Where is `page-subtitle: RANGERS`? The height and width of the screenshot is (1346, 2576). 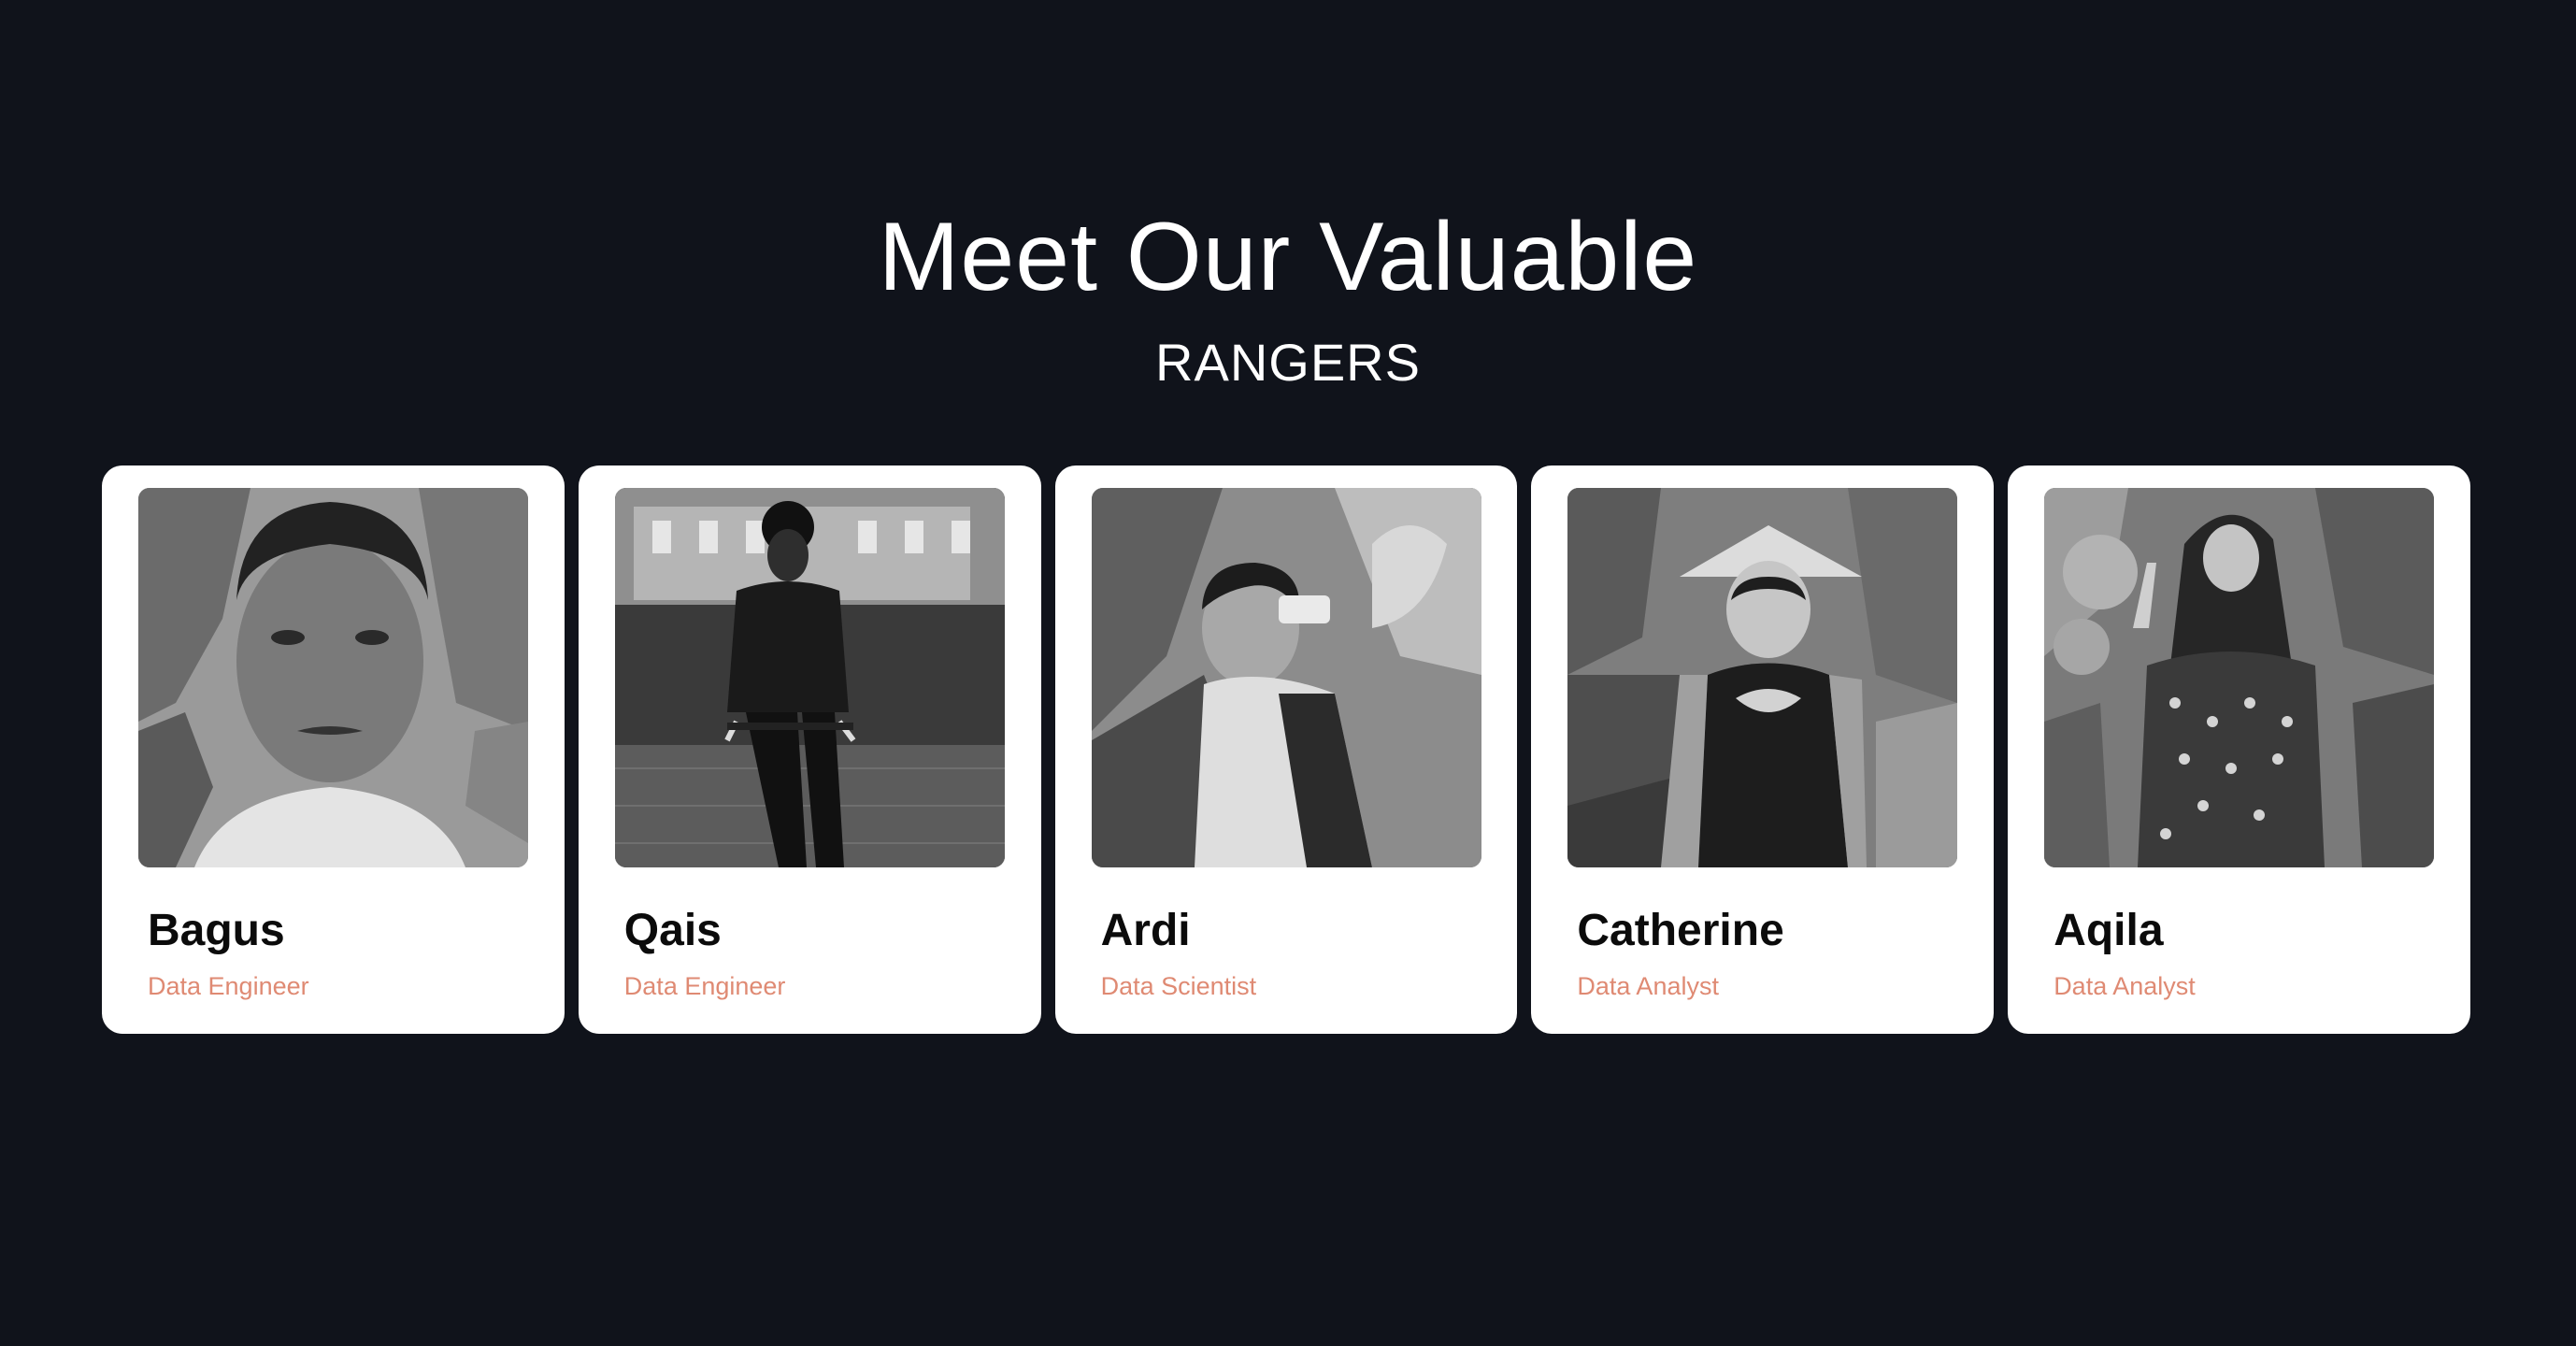
page-subtitle: RANGERS is located at coordinates (1288, 362).